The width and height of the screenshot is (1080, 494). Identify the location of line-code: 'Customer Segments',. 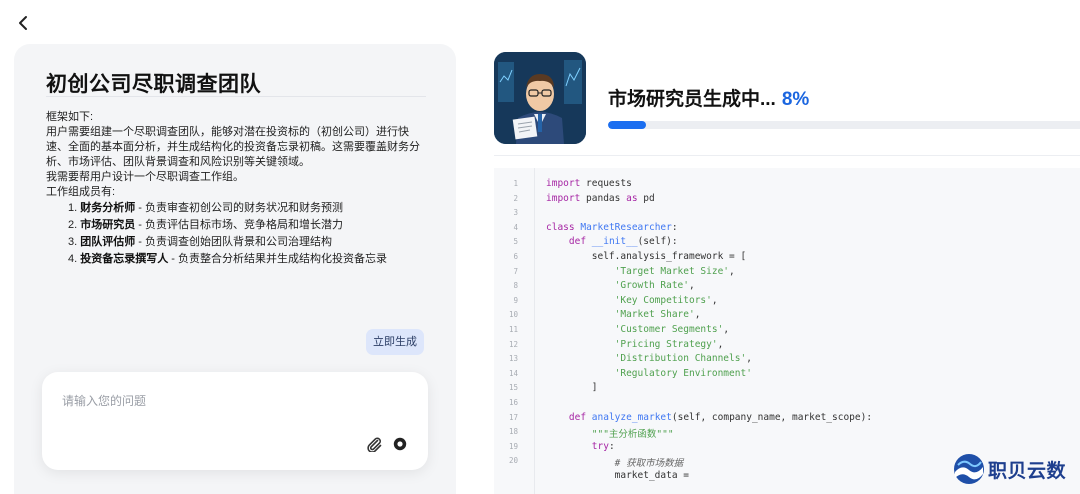
(672, 329).